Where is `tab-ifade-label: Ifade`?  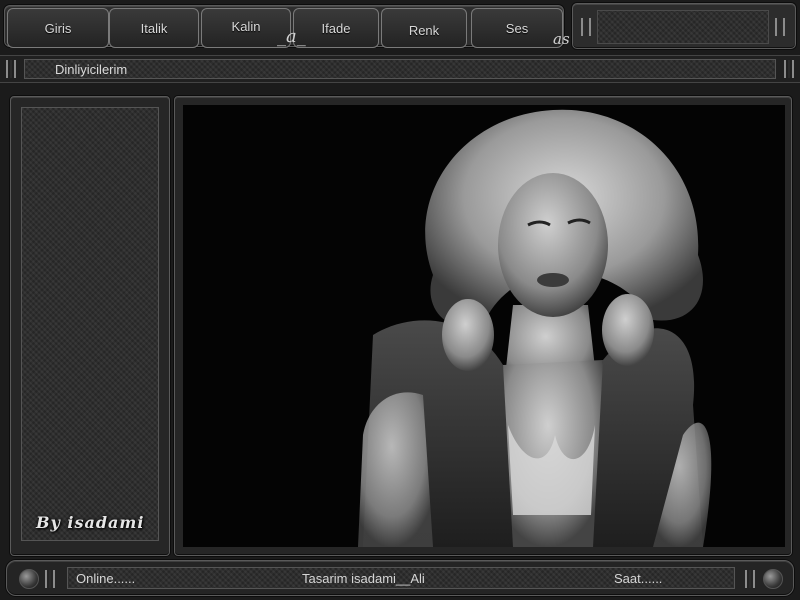 tab-ifade-label: Ifade is located at coordinates (336, 28).